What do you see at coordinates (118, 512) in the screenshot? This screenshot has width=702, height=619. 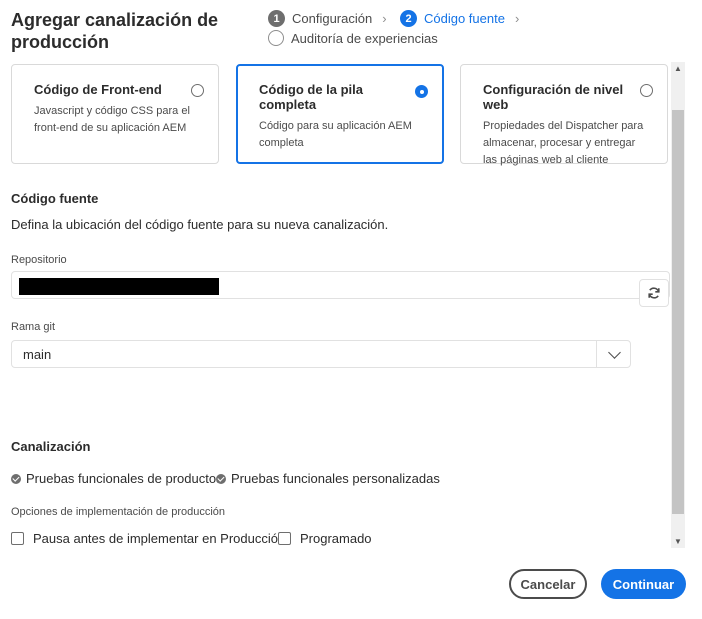 I see `deploy-options-label: Opciones de implementación de producción` at bounding box center [118, 512].